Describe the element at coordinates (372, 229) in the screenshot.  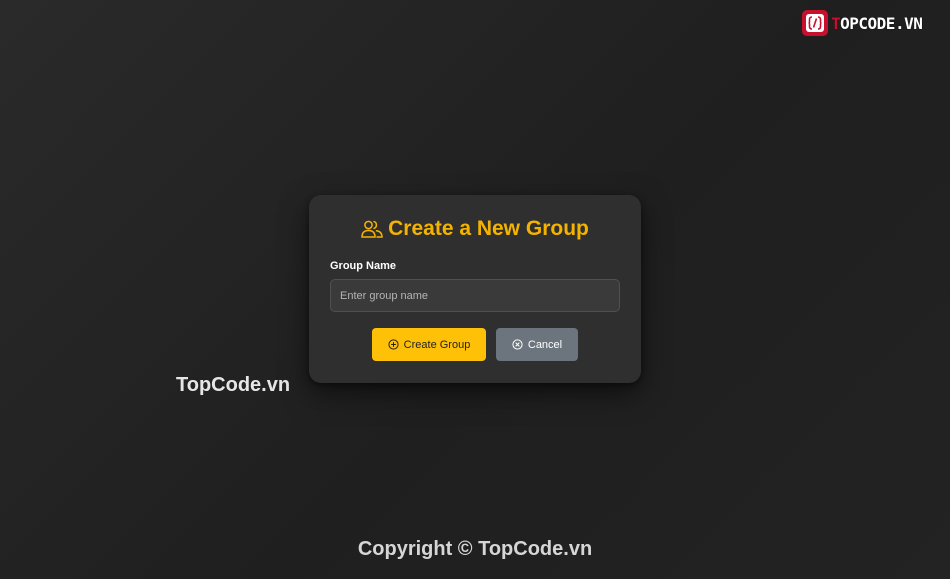
I see `users-icon` at that location.